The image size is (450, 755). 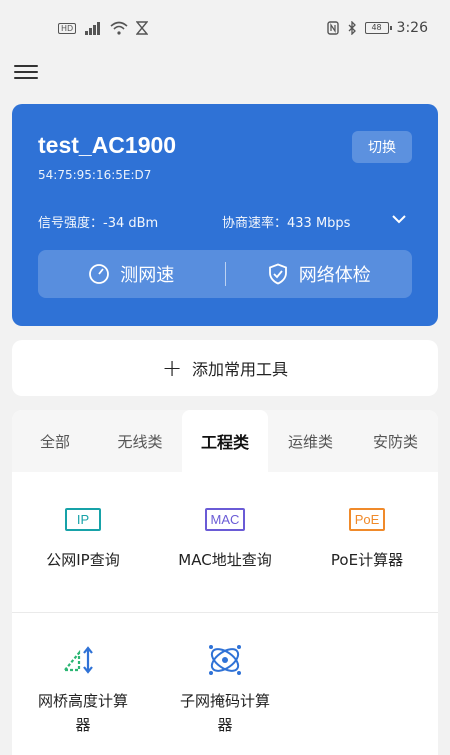 What do you see at coordinates (352, 28) in the screenshot?
I see `bluetooth-icon` at bounding box center [352, 28].